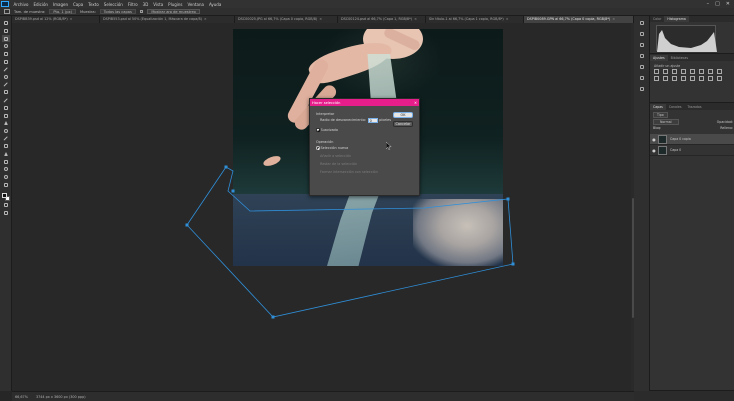 The width and height of the screenshot is (734, 401). I want to click on menu-filtro: Filtro, so click(132, 4).